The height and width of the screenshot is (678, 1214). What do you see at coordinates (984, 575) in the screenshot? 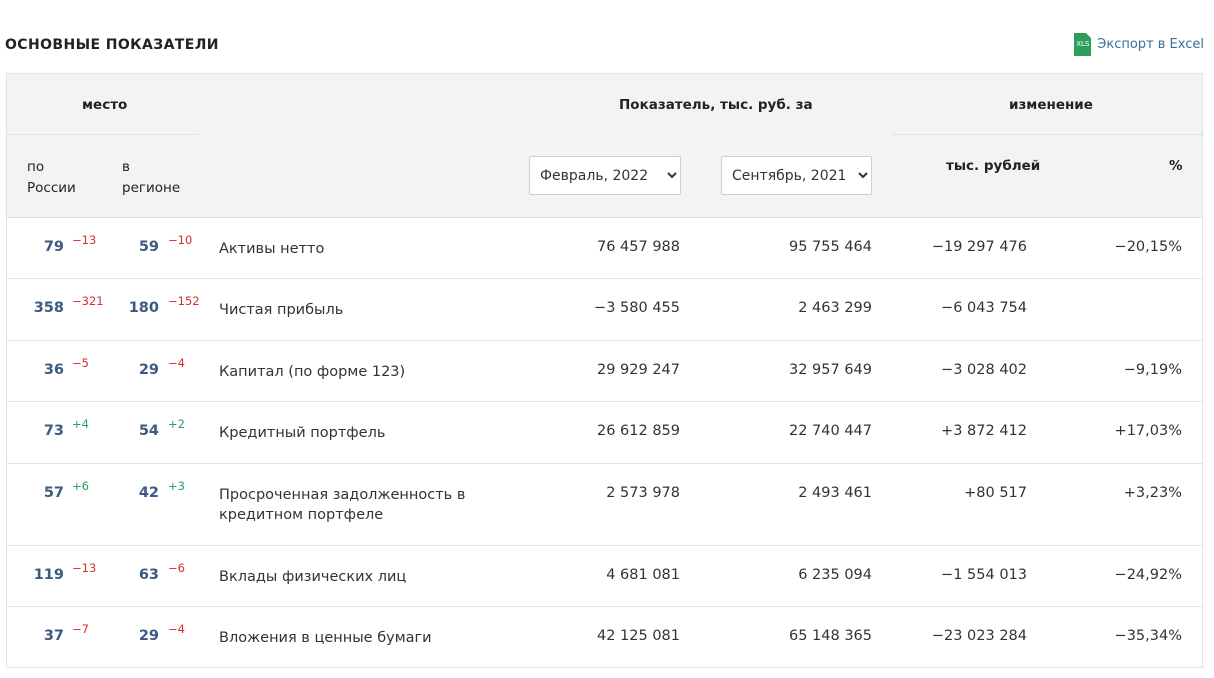
I see `change-abs: −1 554 013` at bounding box center [984, 575].